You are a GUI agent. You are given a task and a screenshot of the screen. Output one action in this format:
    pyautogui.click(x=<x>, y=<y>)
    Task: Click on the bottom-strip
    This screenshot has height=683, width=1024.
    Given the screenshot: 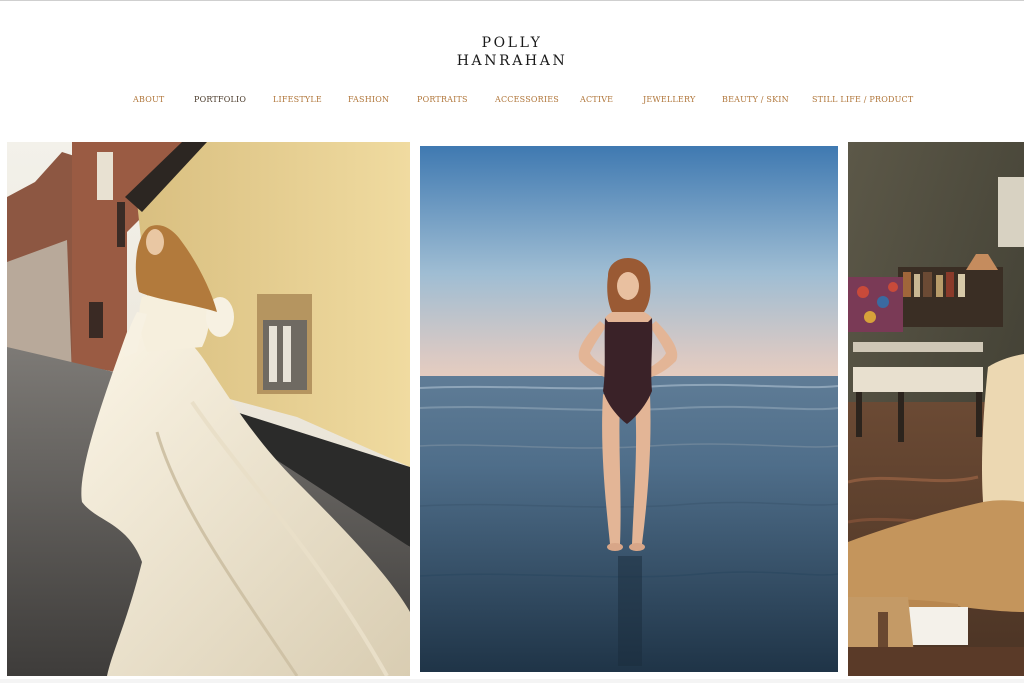 What is the action you would take?
    pyautogui.click(x=512, y=681)
    